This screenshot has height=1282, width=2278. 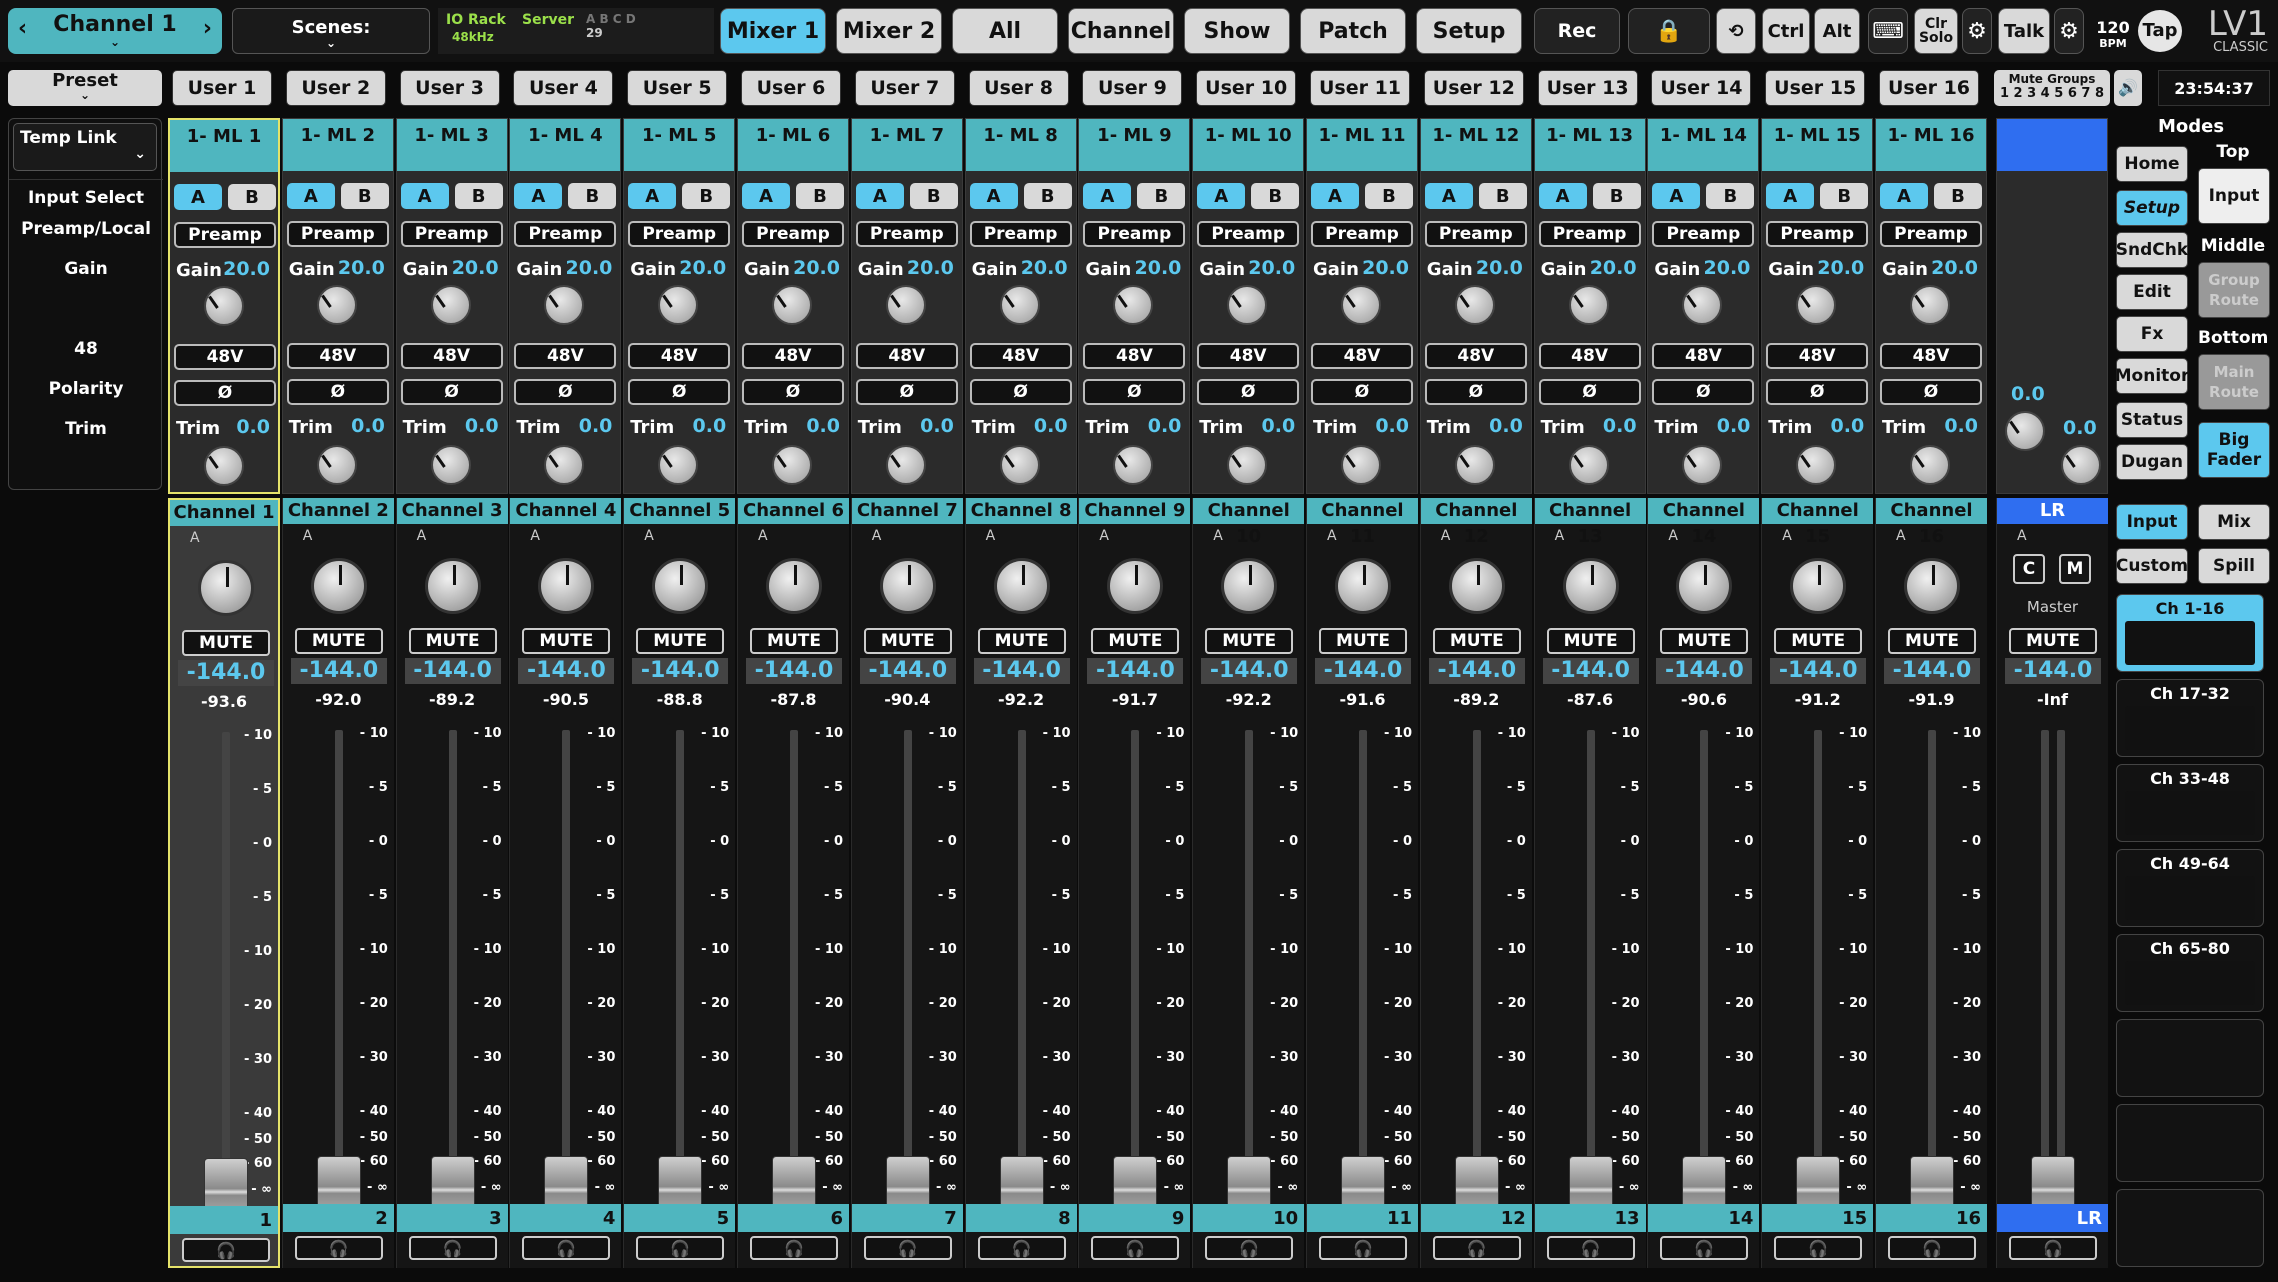 What do you see at coordinates (2160, 31) in the screenshot?
I see `tap-button: Tap` at bounding box center [2160, 31].